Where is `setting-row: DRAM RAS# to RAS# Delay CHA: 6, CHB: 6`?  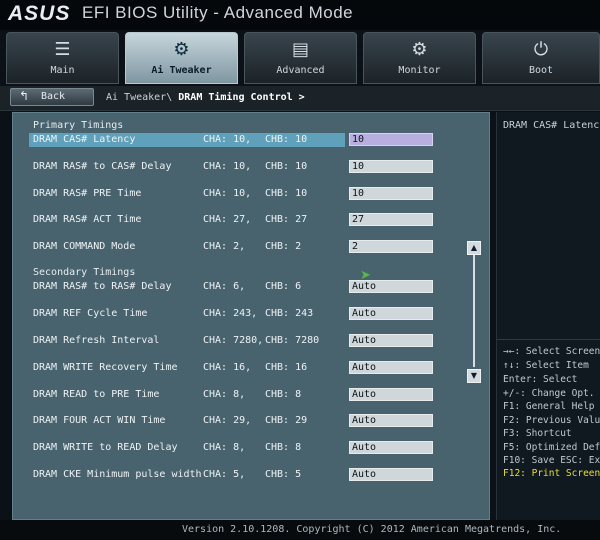 setting-row: DRAM RAS# to RAS# Delay CHA: 6, CHB: 6 is located at coordinates (187, 287).